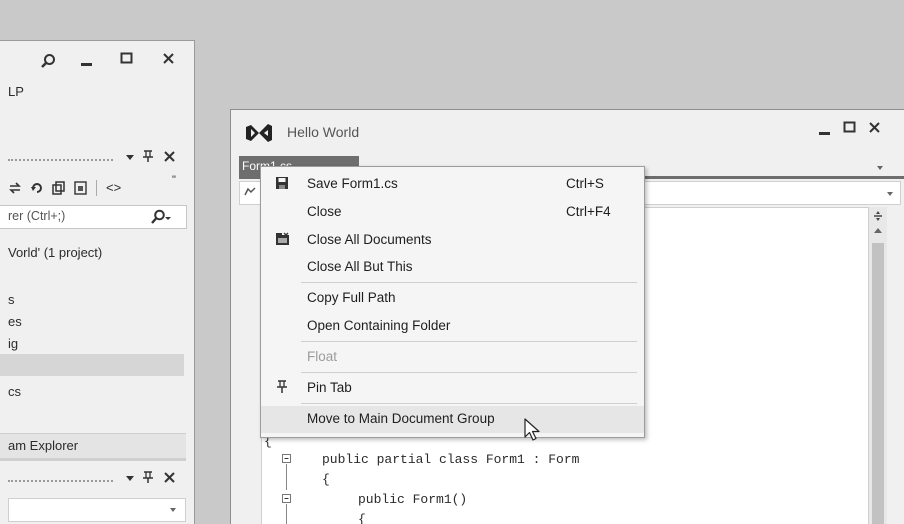 This screenshot has height=524, width=904. Describe the element at coordinates (259, 133) in the screenshot. I see `visual-studio-logo-icon` at that location.